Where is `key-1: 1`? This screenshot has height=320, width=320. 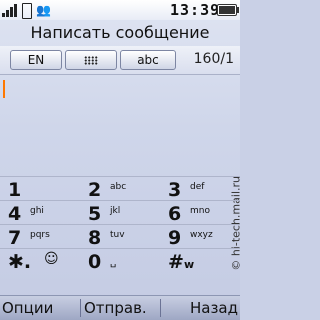 key-1: 1 is located at coordinates (40, 189).